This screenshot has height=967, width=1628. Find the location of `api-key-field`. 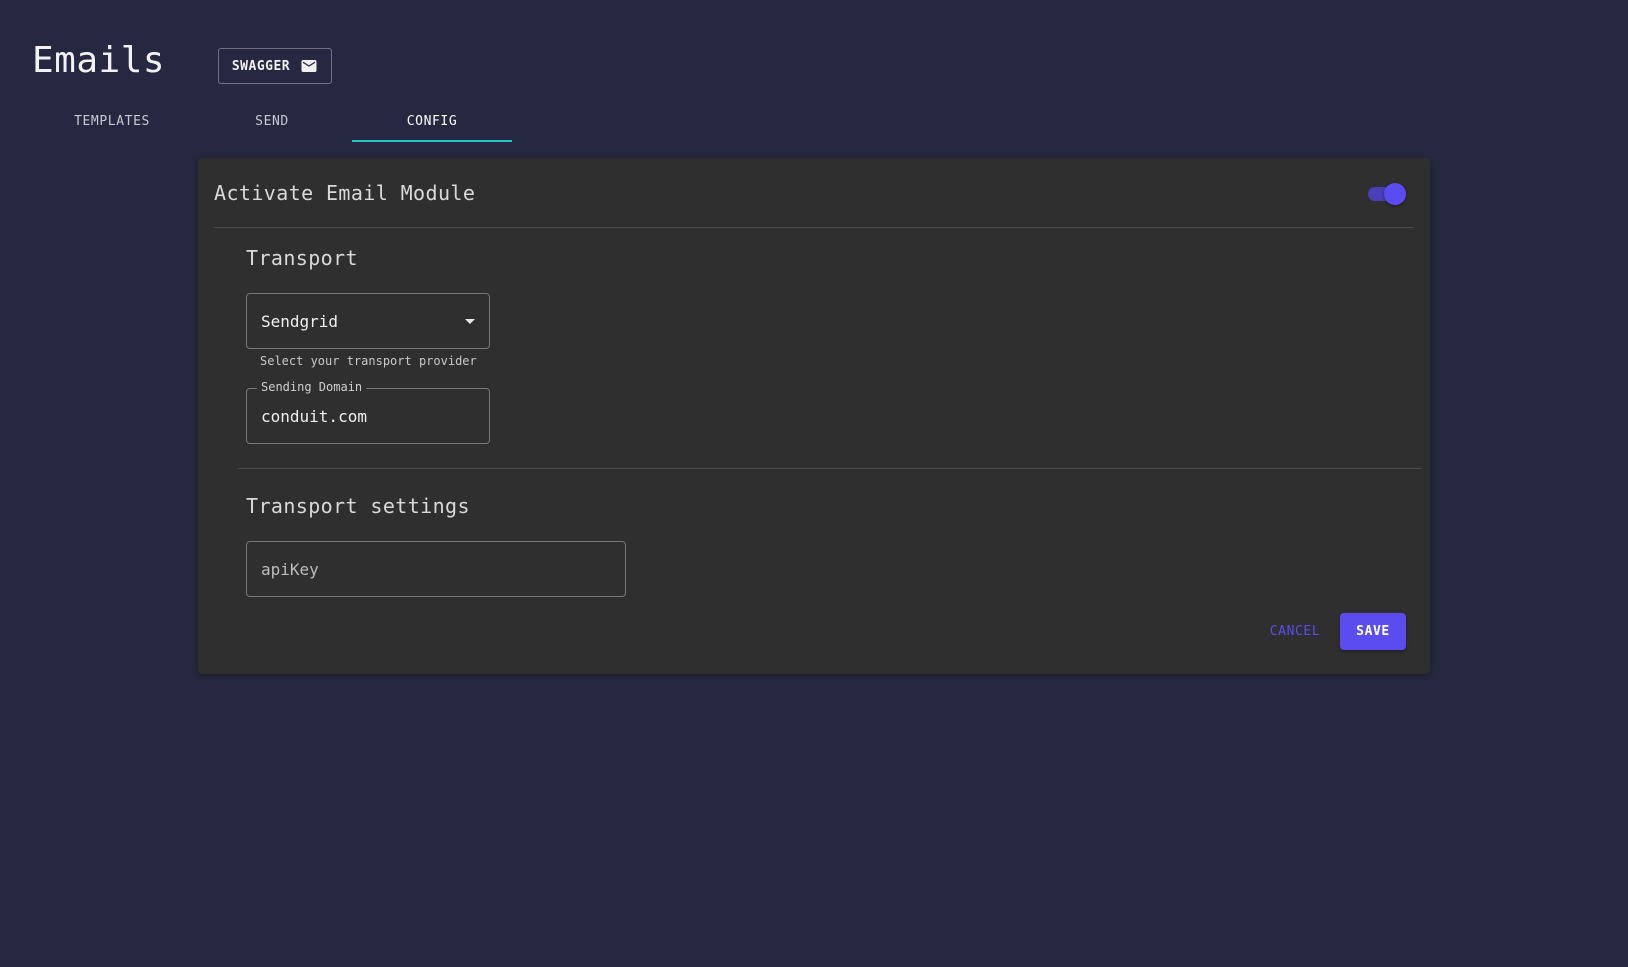

api-key-field is located at coordinates (436, 569).